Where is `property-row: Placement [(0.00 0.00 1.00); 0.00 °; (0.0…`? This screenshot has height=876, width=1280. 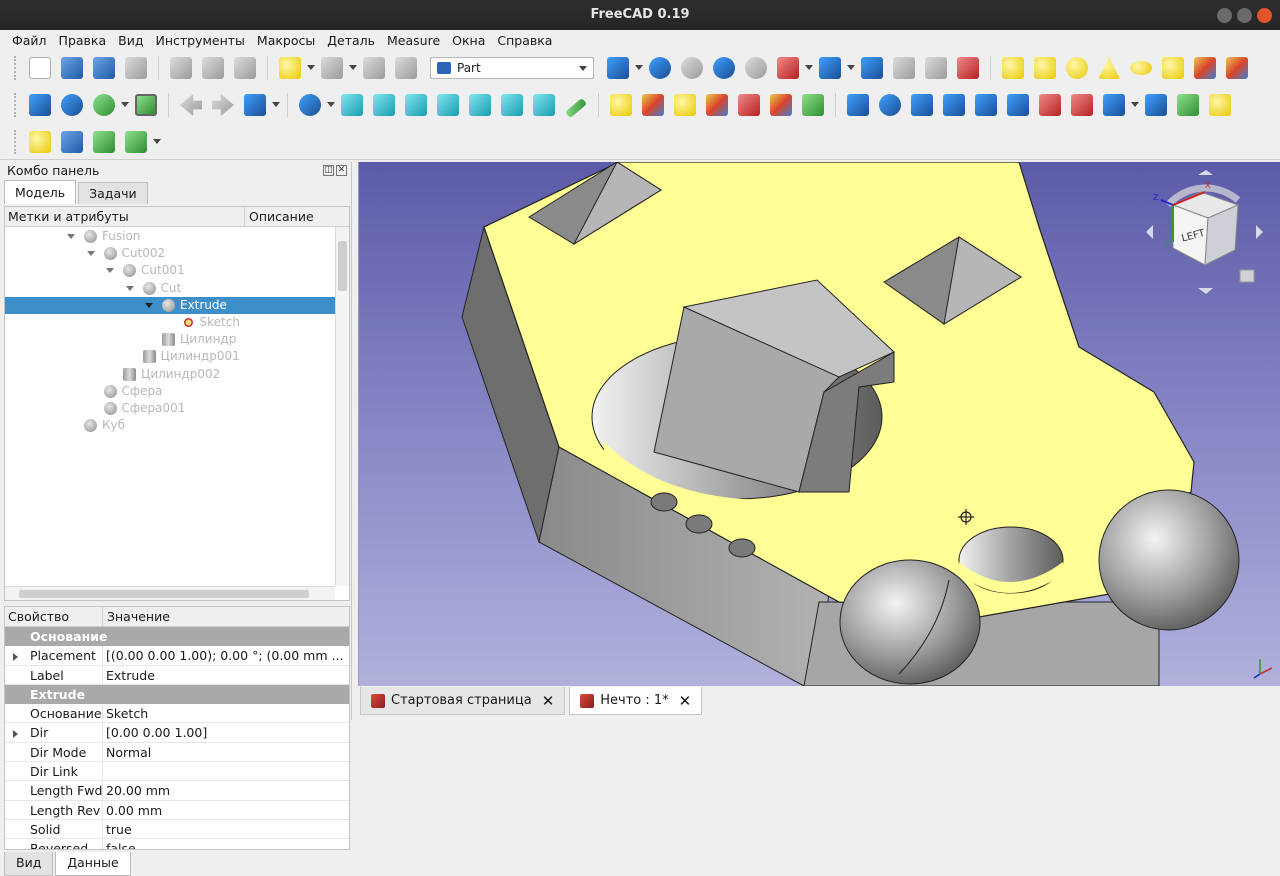 property-row: Placement [(0.00 0.00 1.00); 0.00 °; (0.0… is located at coordinates (177, 656).